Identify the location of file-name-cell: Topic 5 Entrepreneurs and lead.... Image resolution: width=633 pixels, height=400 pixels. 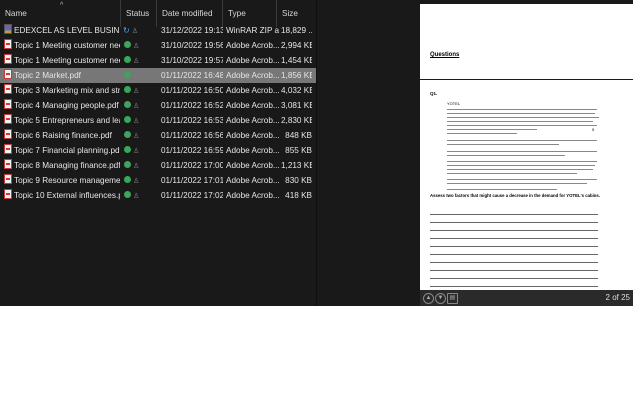
(62, 120).